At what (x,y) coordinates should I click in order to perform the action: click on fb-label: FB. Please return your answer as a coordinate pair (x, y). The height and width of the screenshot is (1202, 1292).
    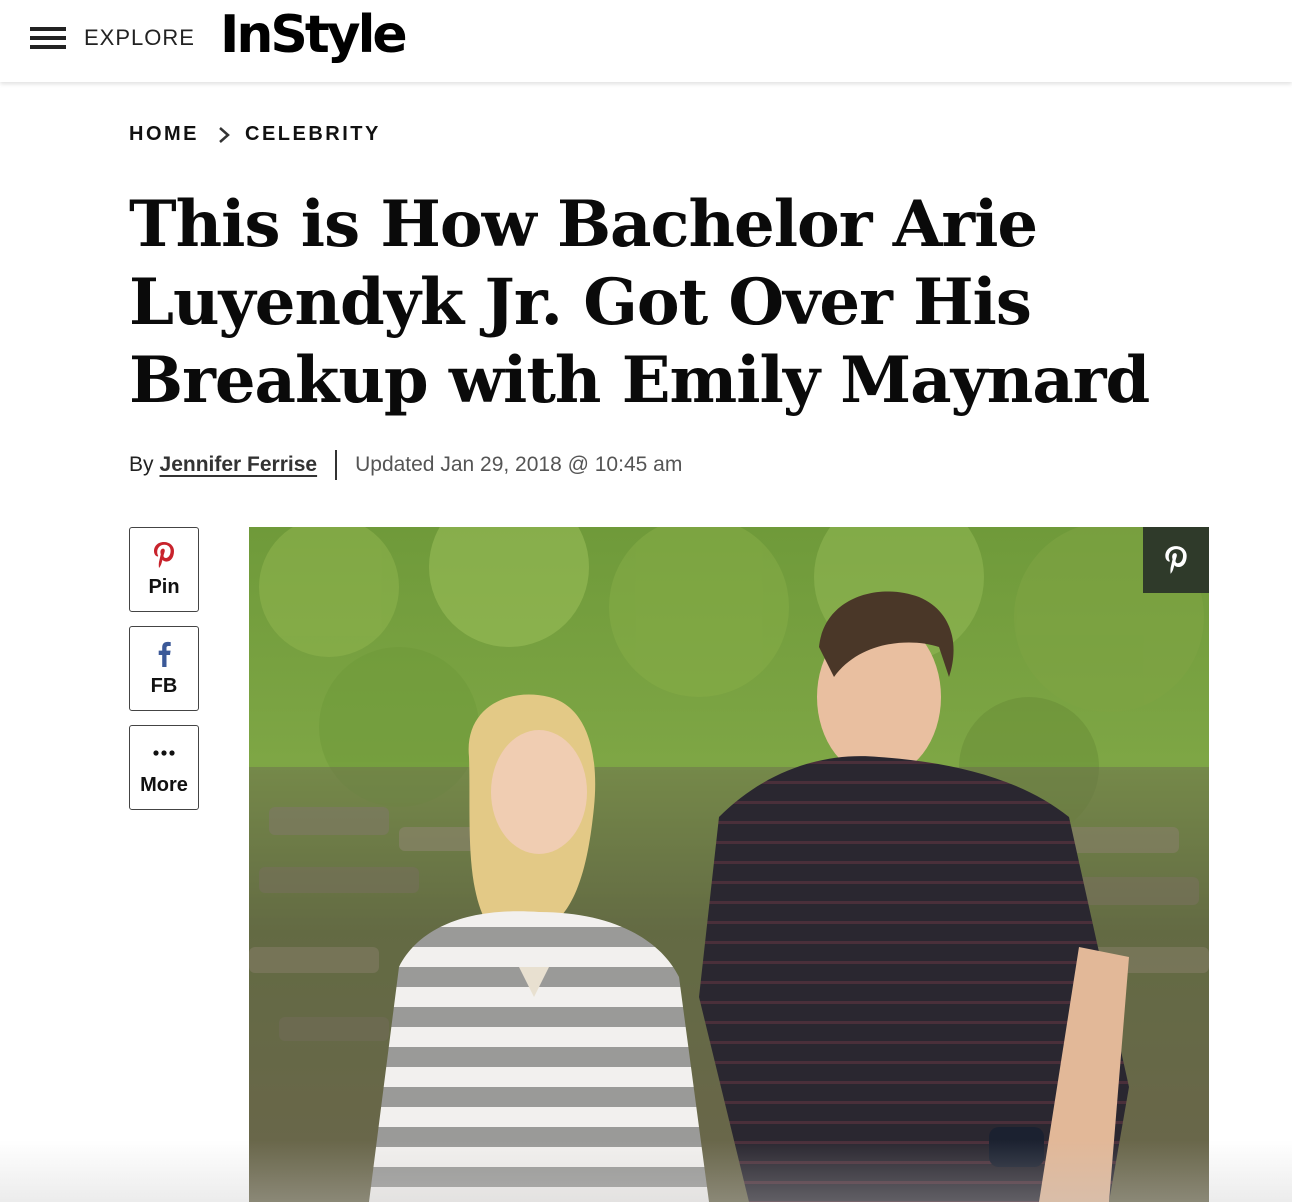
    Looking at the image, I should click on (164, 686).